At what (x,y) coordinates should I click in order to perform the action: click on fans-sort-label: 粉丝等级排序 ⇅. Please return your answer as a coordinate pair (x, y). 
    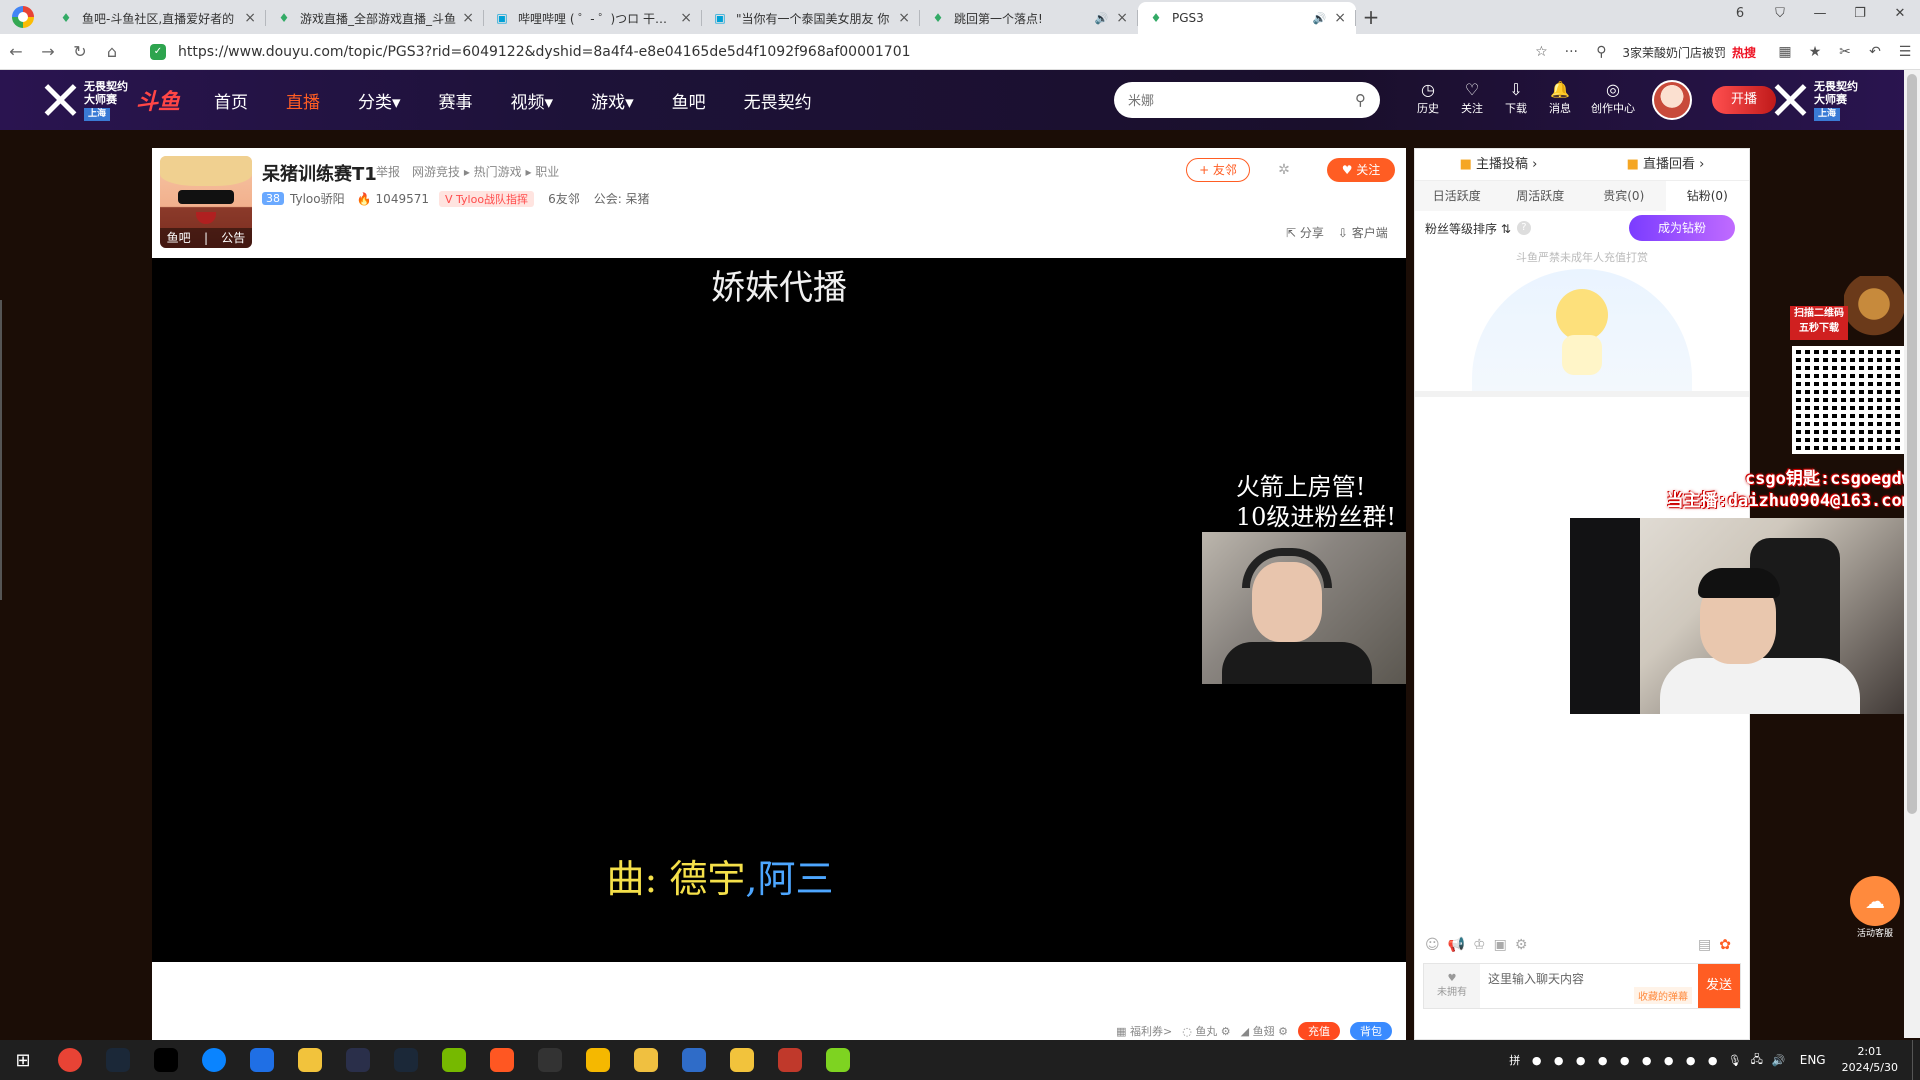
    Looking at the image, I should click on (1468, 228).